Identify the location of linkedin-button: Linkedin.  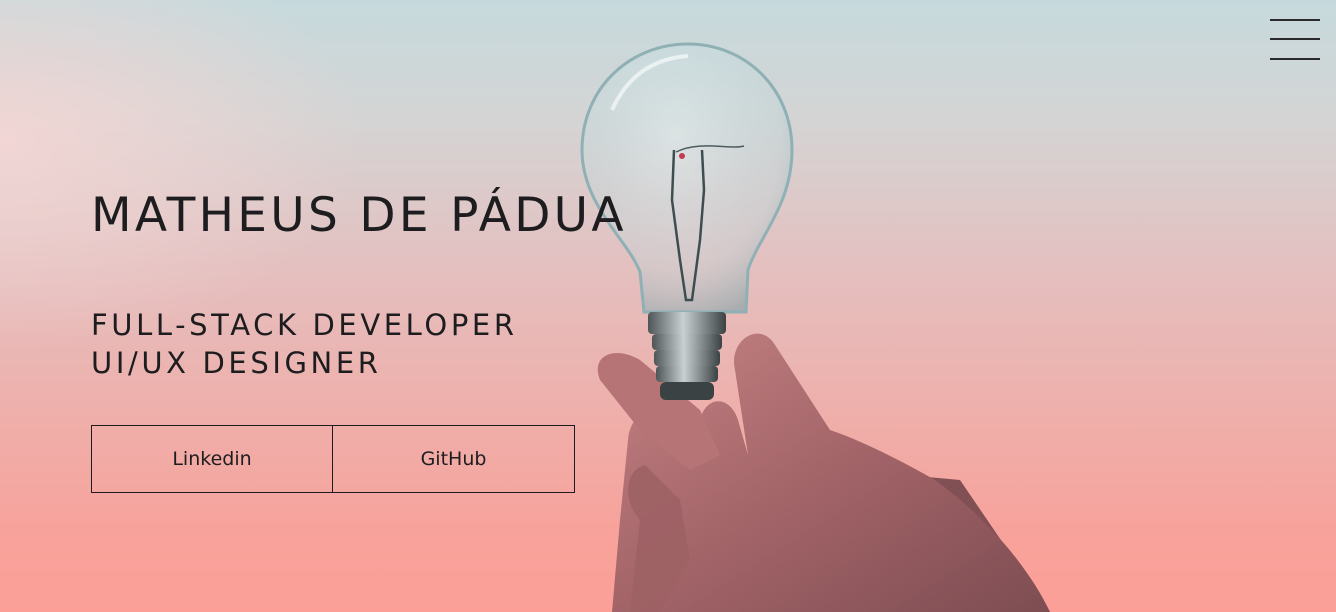
(212, 459).